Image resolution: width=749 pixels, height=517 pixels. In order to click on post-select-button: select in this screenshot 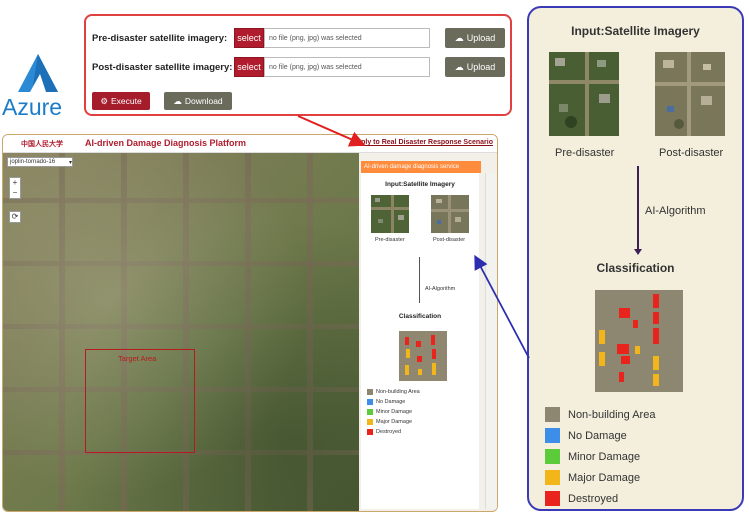, I will do `click(249, 67)`.